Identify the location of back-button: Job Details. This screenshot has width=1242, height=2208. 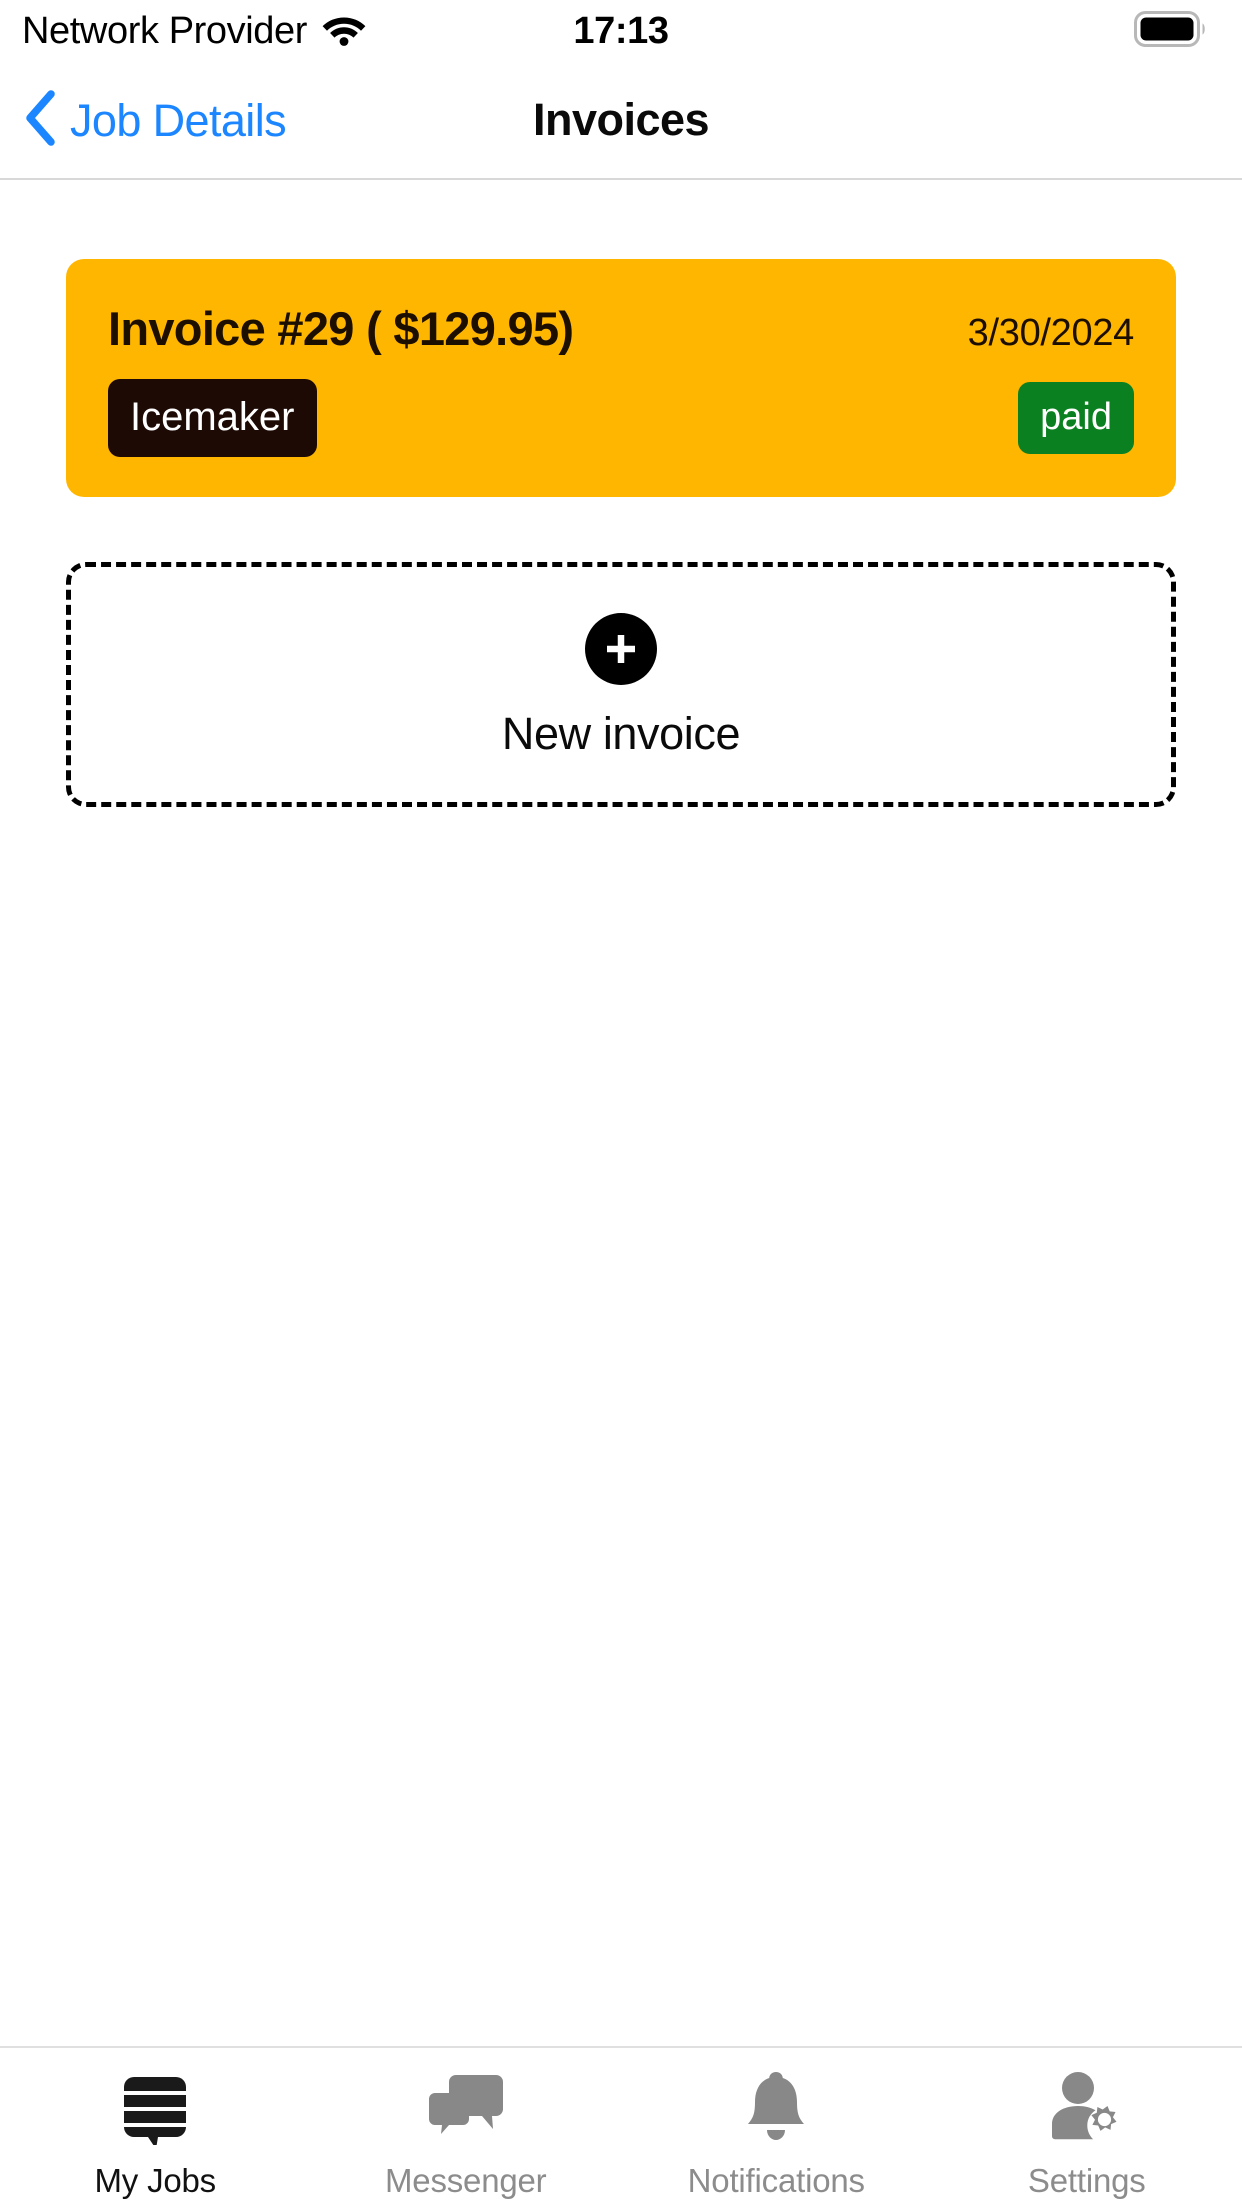
(155, 120).